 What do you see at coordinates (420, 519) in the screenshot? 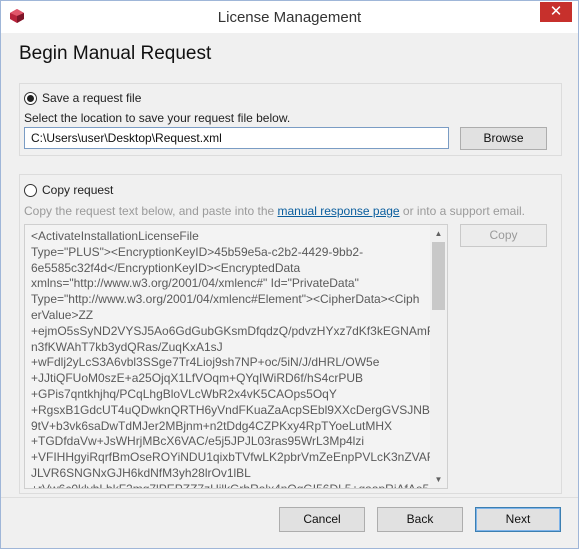
I see `back-button: Back` at bounding box center [420, 519].